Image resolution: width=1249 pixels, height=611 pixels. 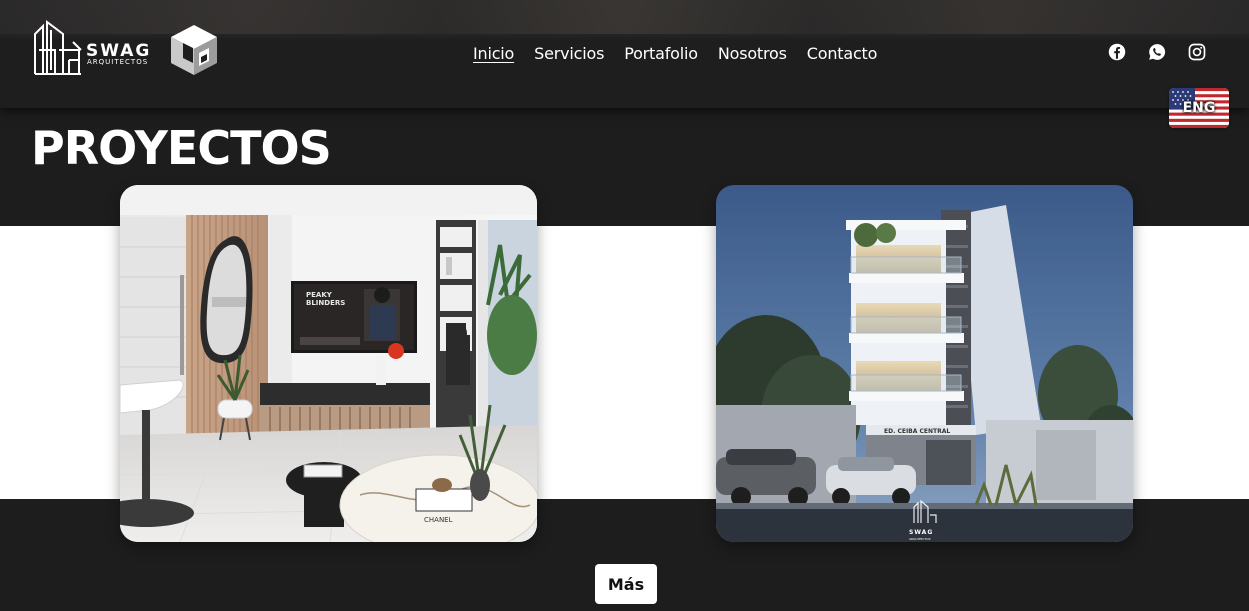 What do you see at coordinates (920, 539) in the screenshot?
I see `svg-text: ARQUITECTOS` at bounding box center [920, 539].